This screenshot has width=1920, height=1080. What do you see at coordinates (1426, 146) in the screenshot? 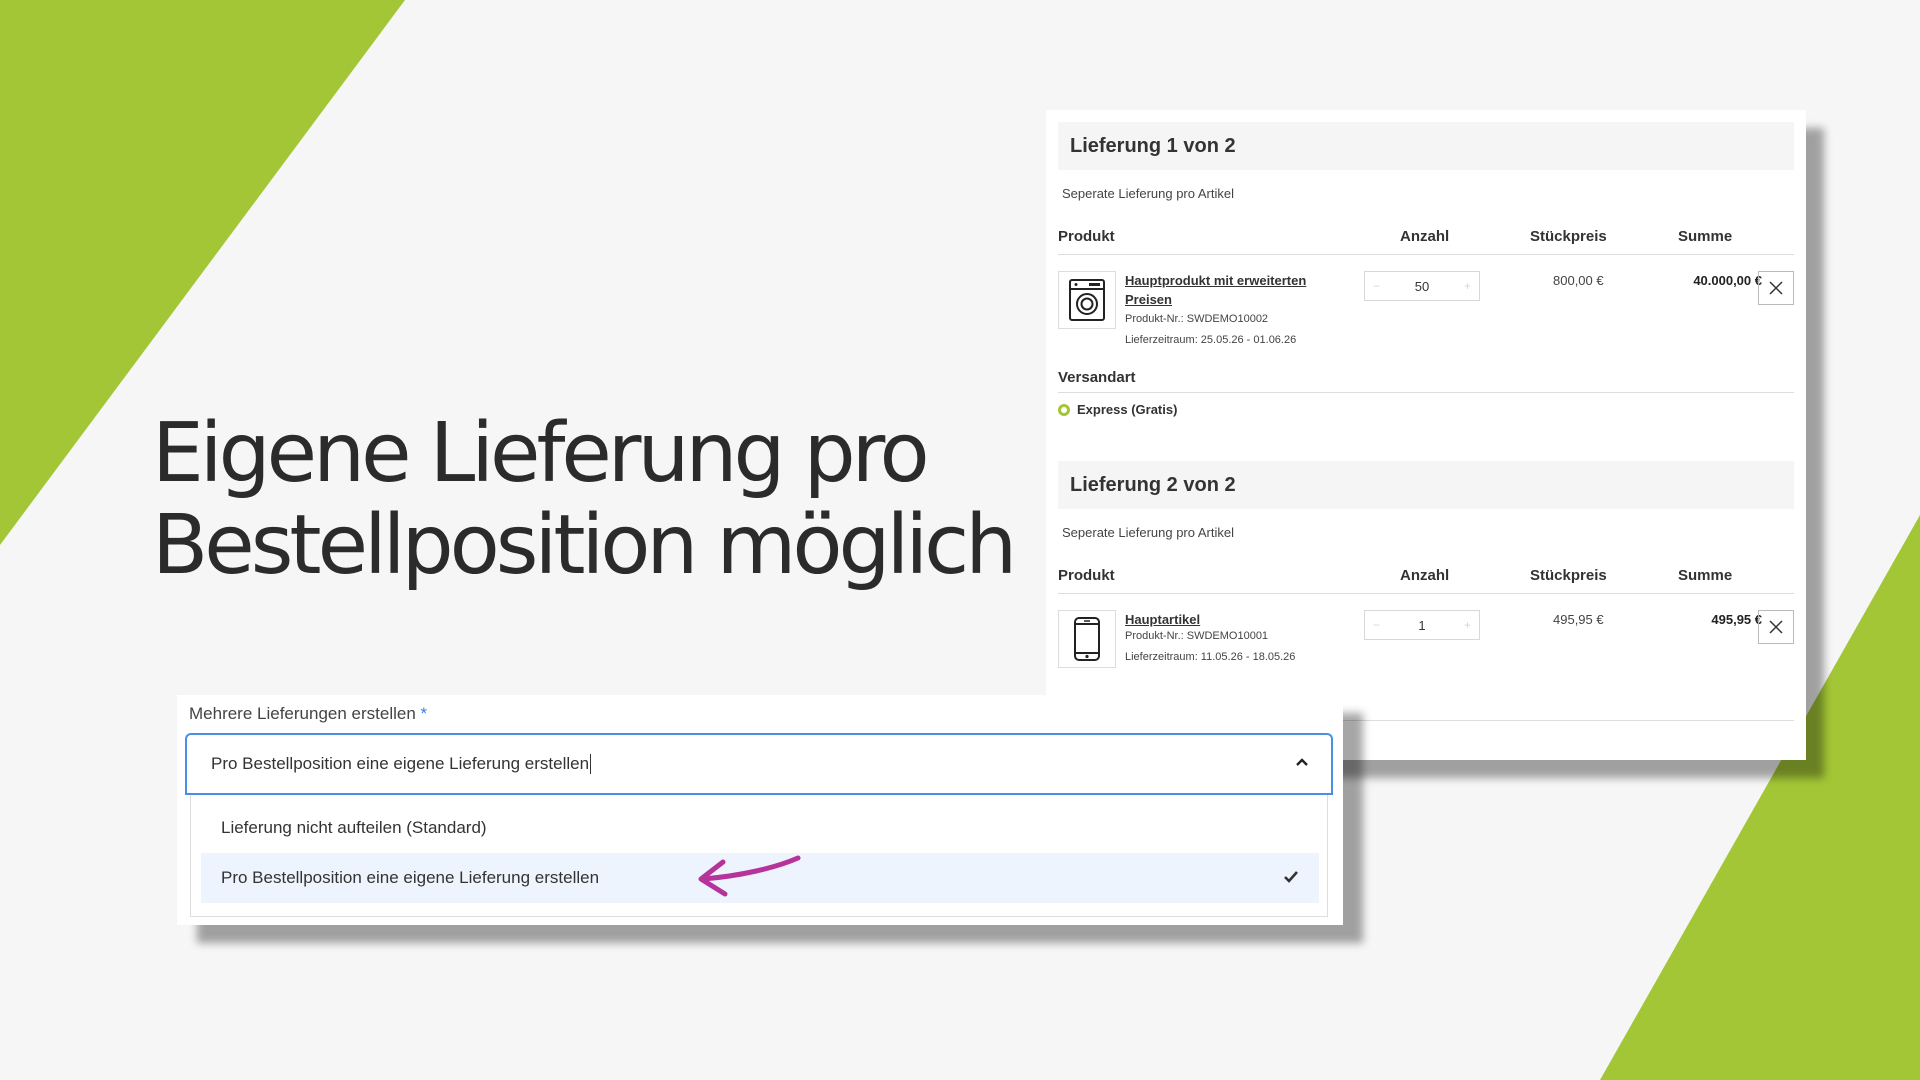
I see `delivery-title: Lieferung 1 von 2` at bounding box center [1426, 146].